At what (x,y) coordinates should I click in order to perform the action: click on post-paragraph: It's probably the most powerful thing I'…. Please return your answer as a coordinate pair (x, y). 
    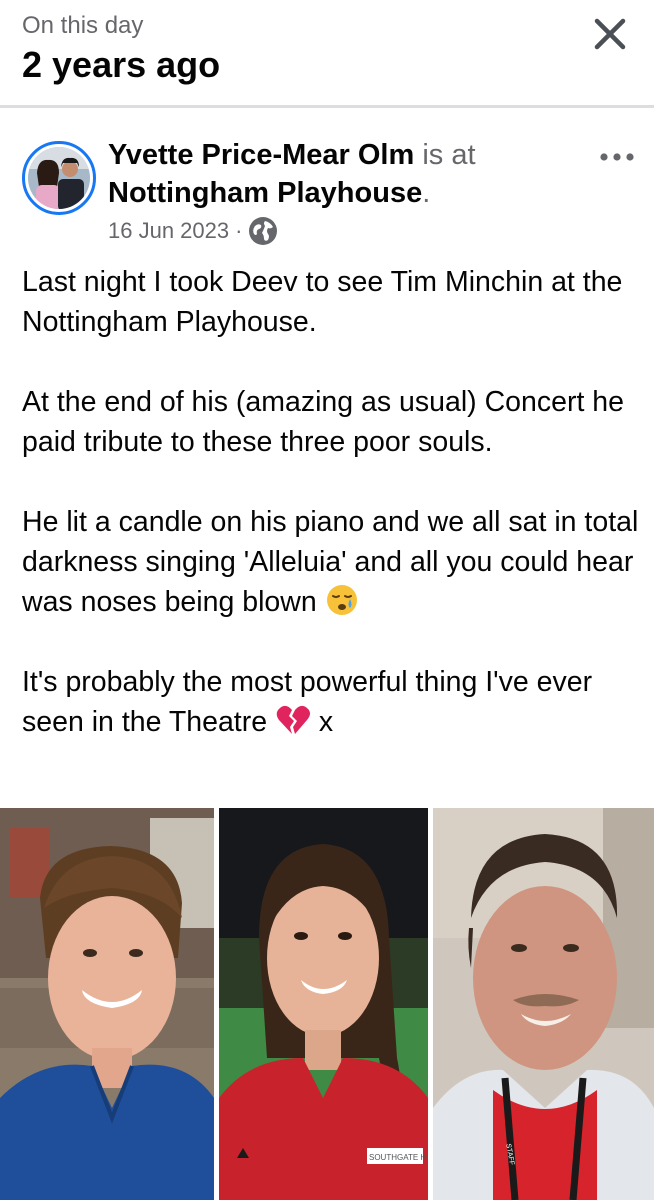
    Looking at the image, I should click on (307, 702).